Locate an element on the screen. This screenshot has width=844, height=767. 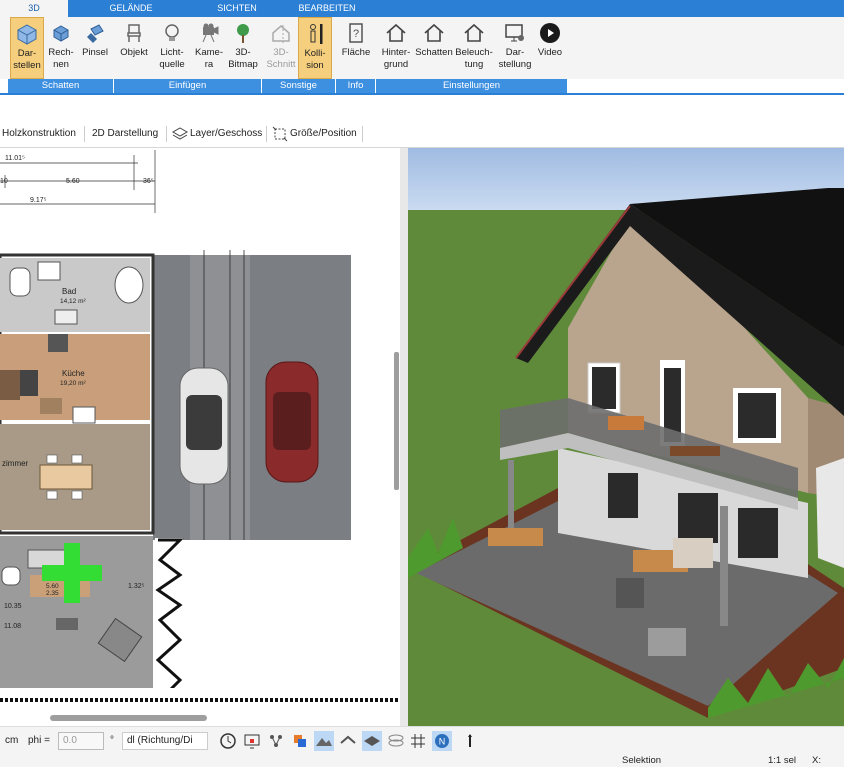
layers-color-icon is located at coordinates (300, 741).